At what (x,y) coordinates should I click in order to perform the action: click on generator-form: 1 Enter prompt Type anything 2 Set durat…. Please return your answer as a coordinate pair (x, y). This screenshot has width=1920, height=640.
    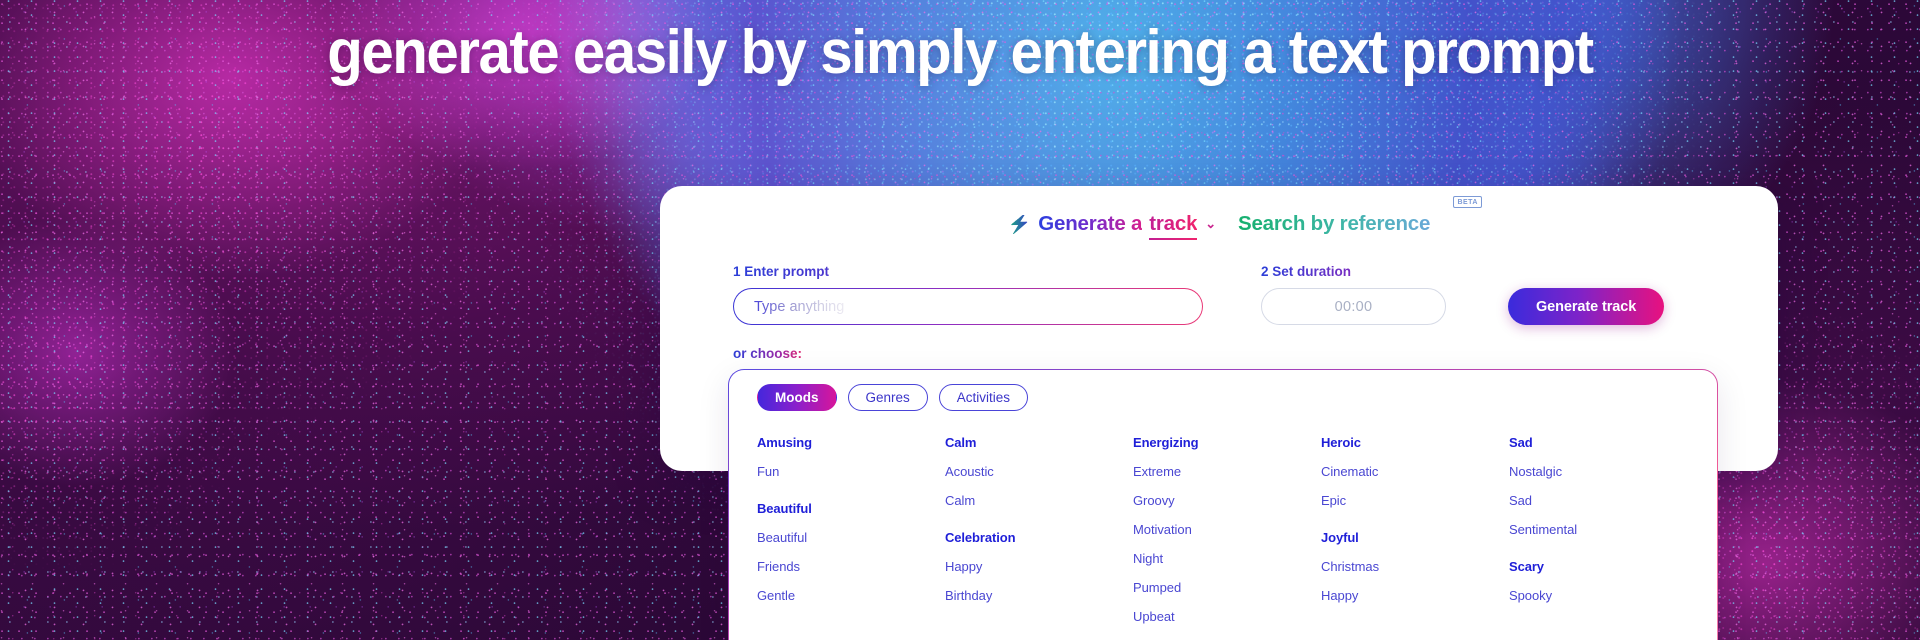
    Looking at the image, I should click on (1231, 294).